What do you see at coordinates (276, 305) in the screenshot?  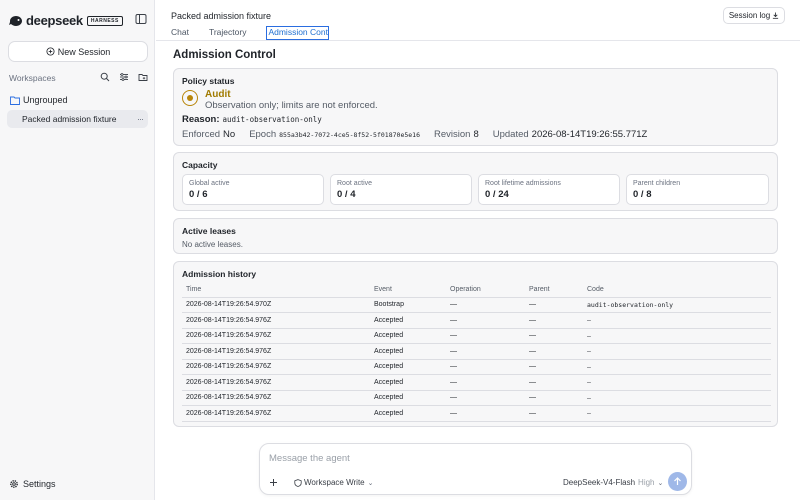 I see `cell-time: 2026-08-14T19:26:54.970Z` at bounding box center [276, 305].